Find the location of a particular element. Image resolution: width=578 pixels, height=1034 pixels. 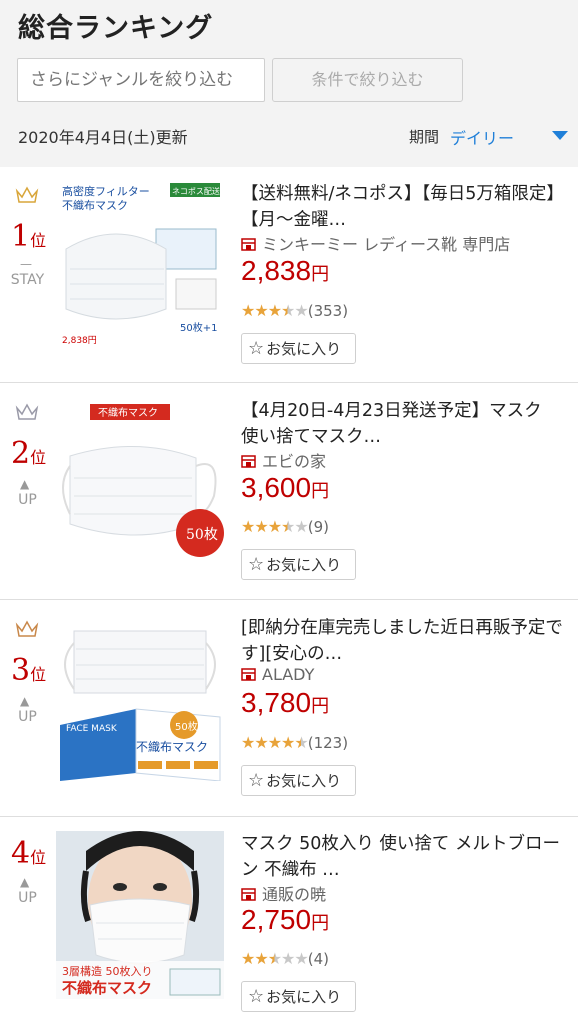

filter-row: 条件で絞り込む is located at coordinates (240, 80).